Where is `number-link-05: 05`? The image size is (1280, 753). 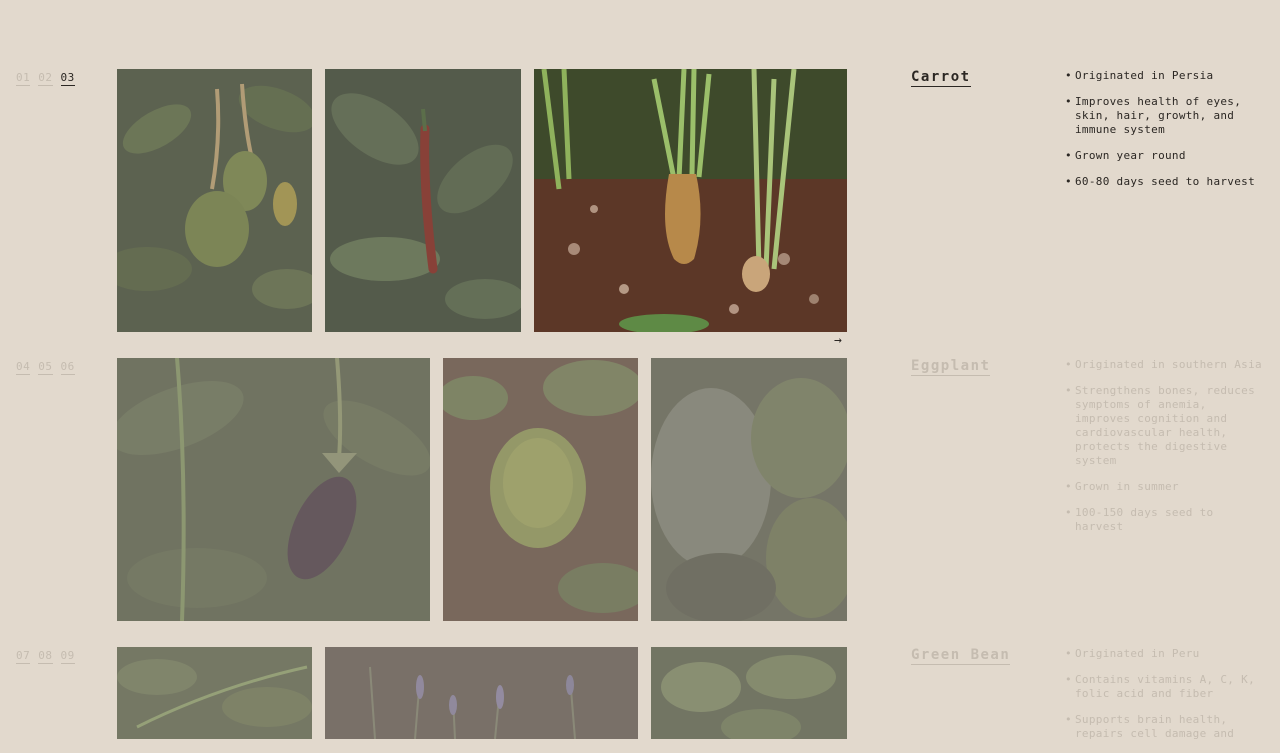
number-link-05: 05 is located at coordinates (45, 367).